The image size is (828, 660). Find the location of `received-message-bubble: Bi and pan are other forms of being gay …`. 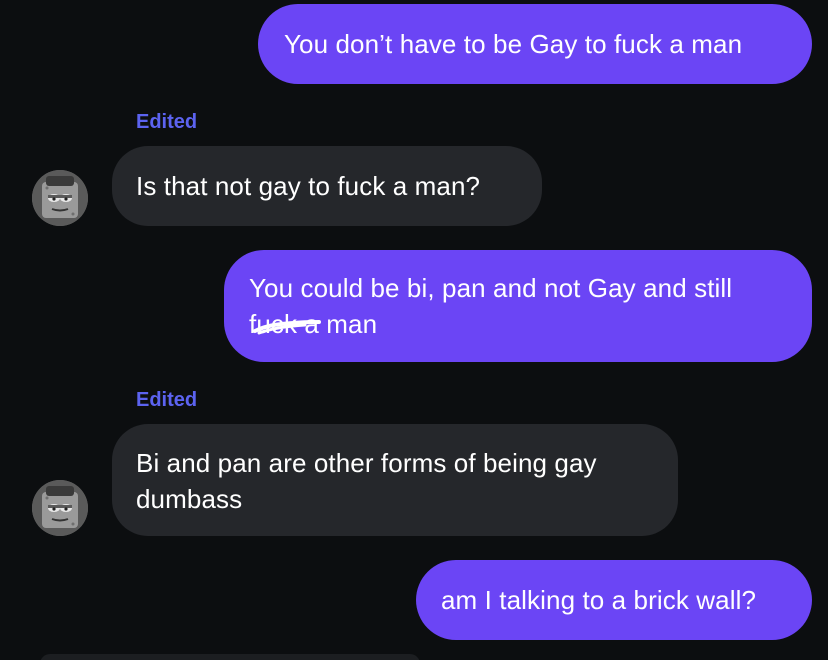

received-message-bubble: Bi and pan are other forms of being gay … is located at coordinates (395, 480).